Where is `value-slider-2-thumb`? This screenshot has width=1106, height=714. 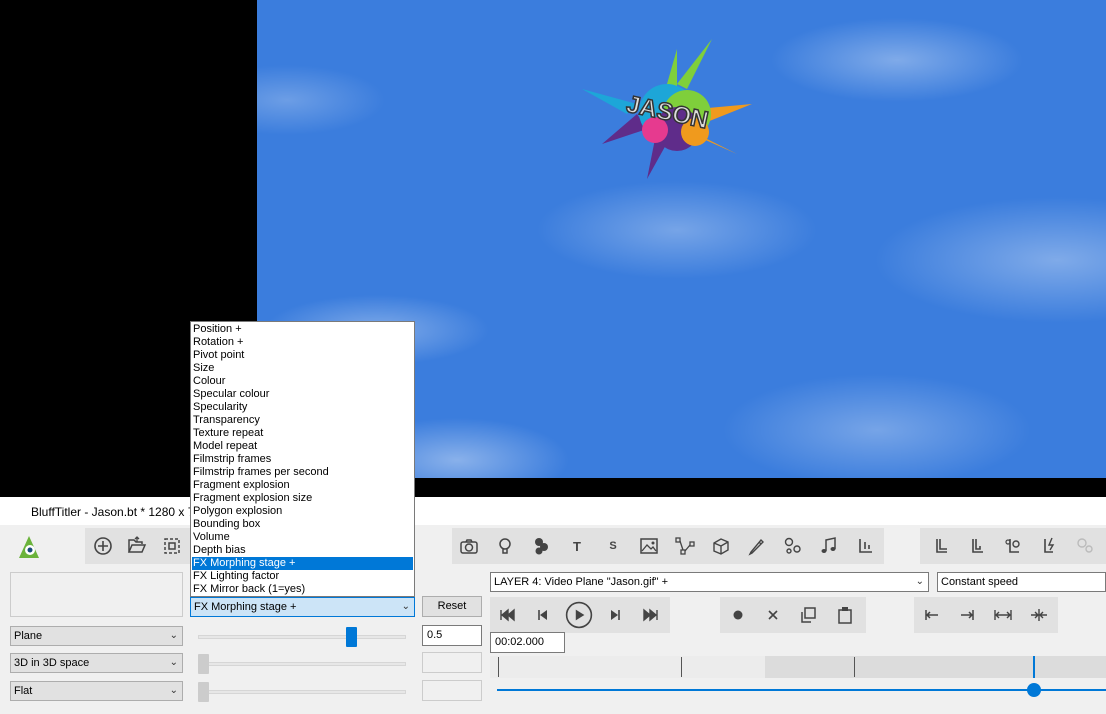
value-slider-2-thumb is located at coordinates (203, 664).